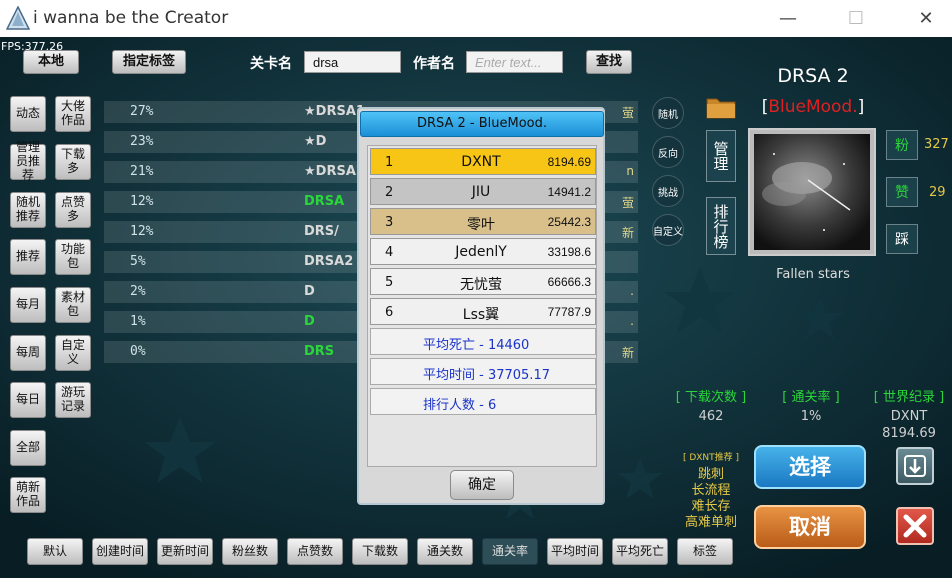 The width and height of the screenshot is (952, 578). I want to click on category-button: 萌新作品, so click(28, 495).